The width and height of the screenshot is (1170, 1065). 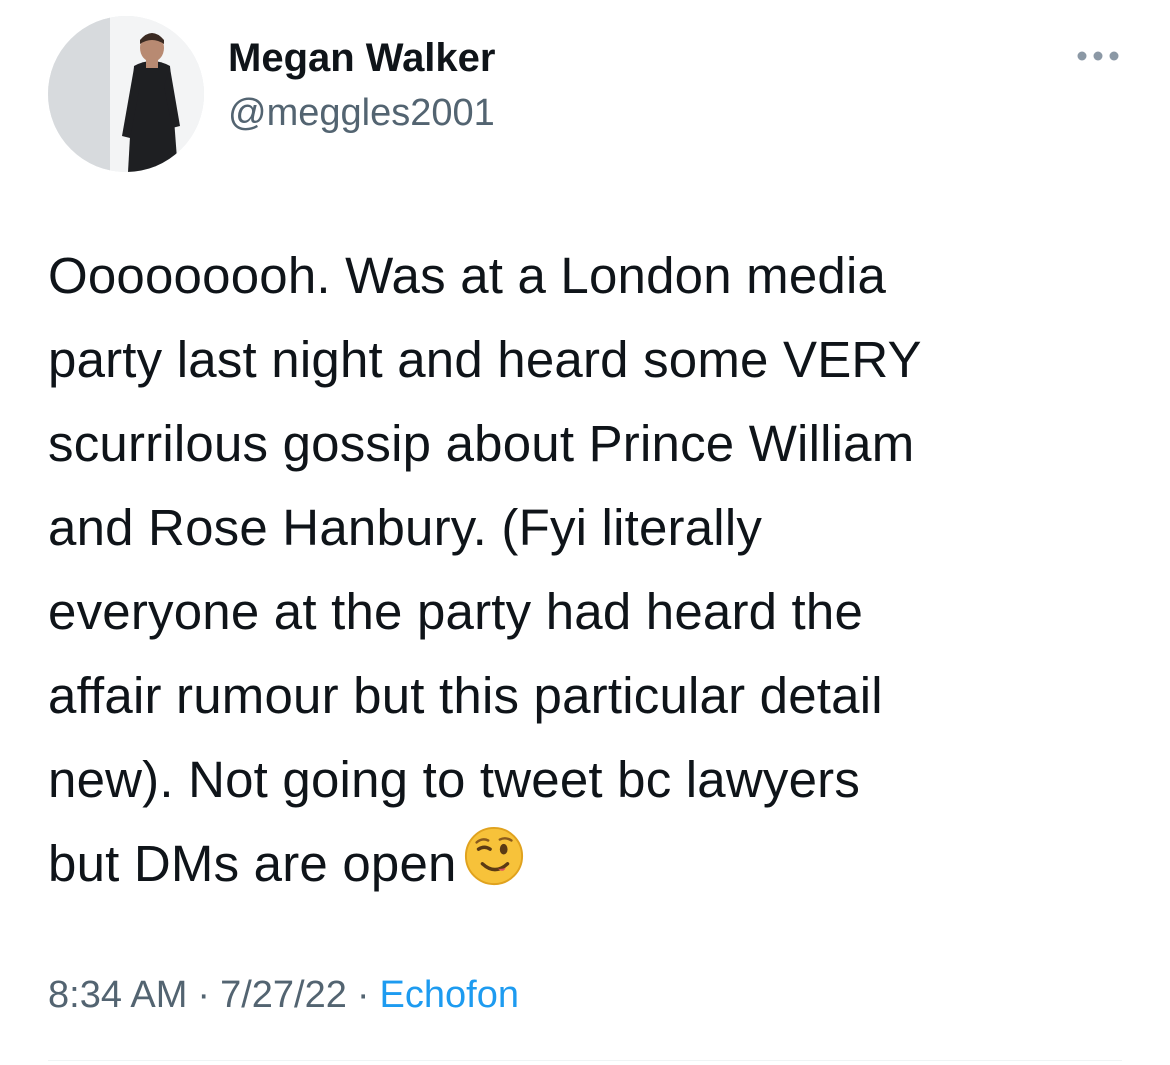 I want to click on tweet-date: 7/27/22, so click(x=283, y=995).